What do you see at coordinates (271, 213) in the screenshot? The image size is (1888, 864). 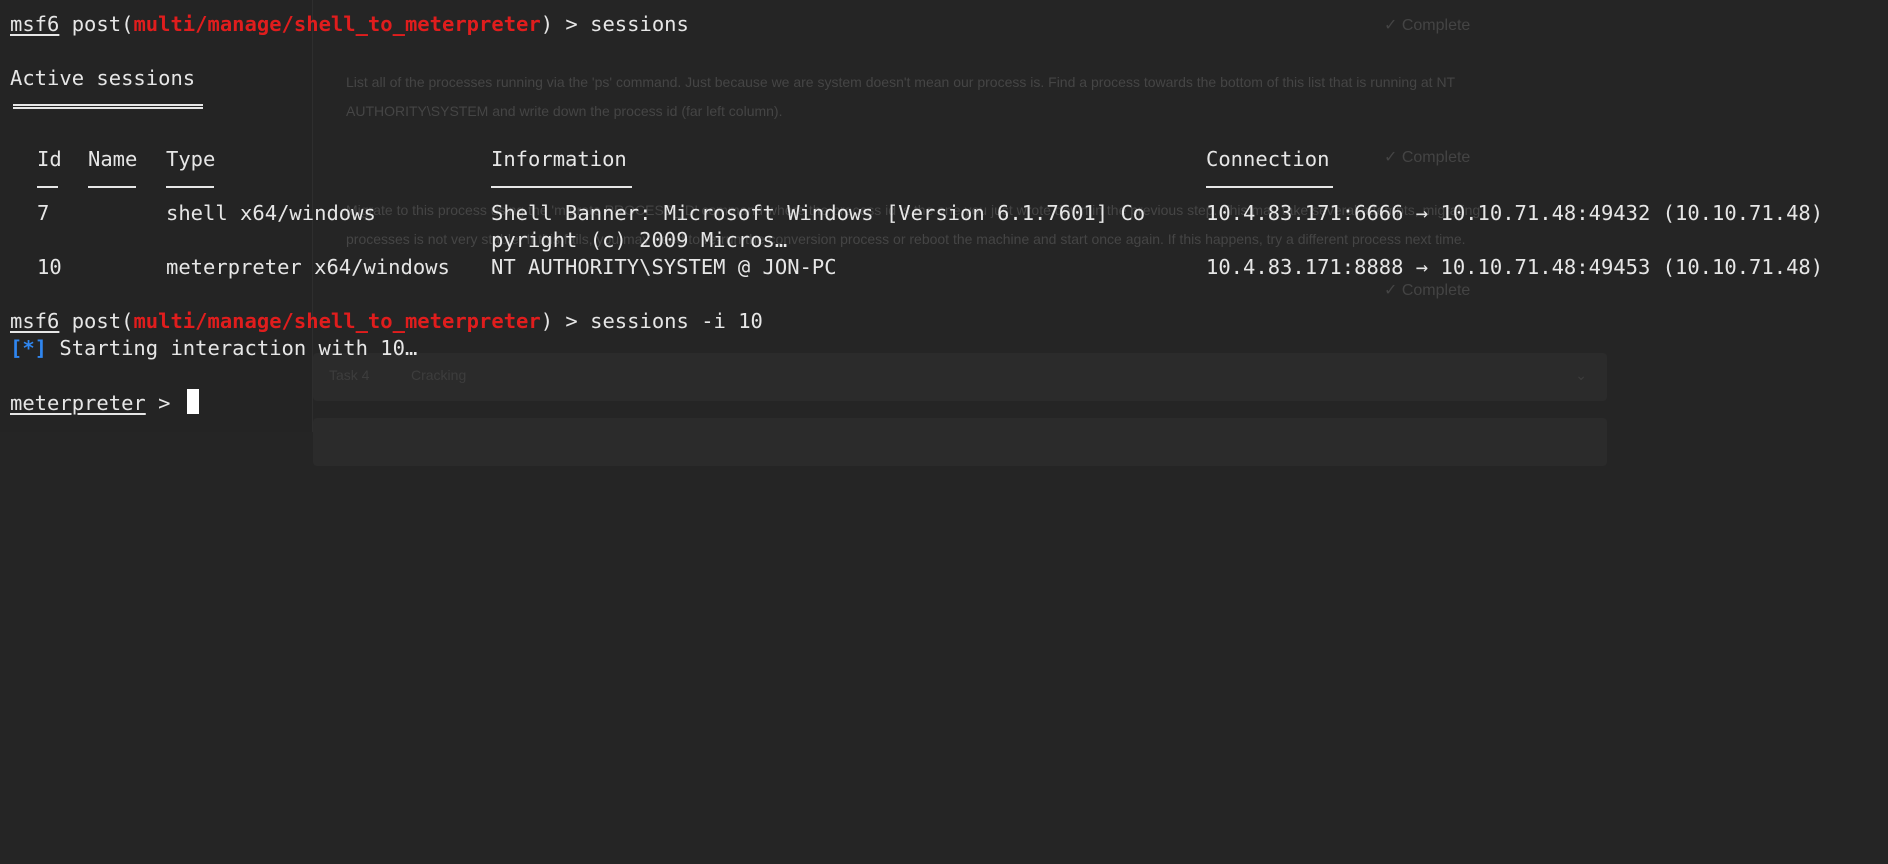 I see `row-1-type: shell x64/windows` at bounding box center [271, 213].